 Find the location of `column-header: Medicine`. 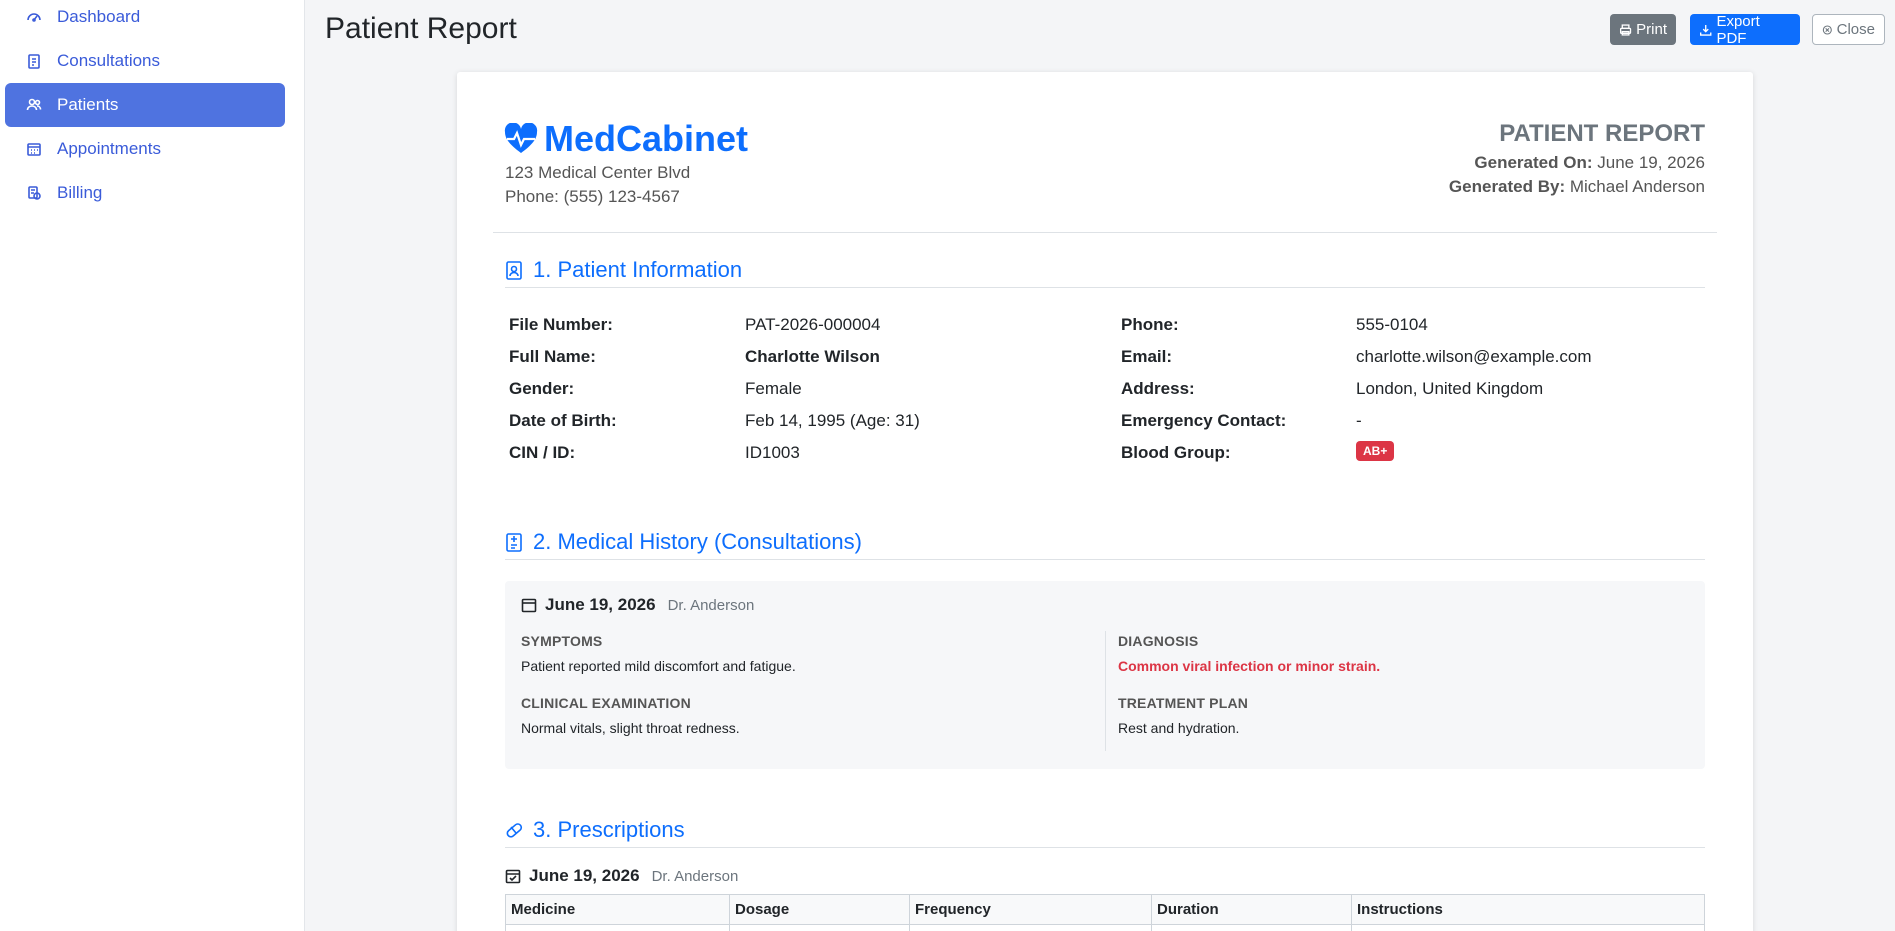

column-header: Medicine is located at coordinates (617, 909).